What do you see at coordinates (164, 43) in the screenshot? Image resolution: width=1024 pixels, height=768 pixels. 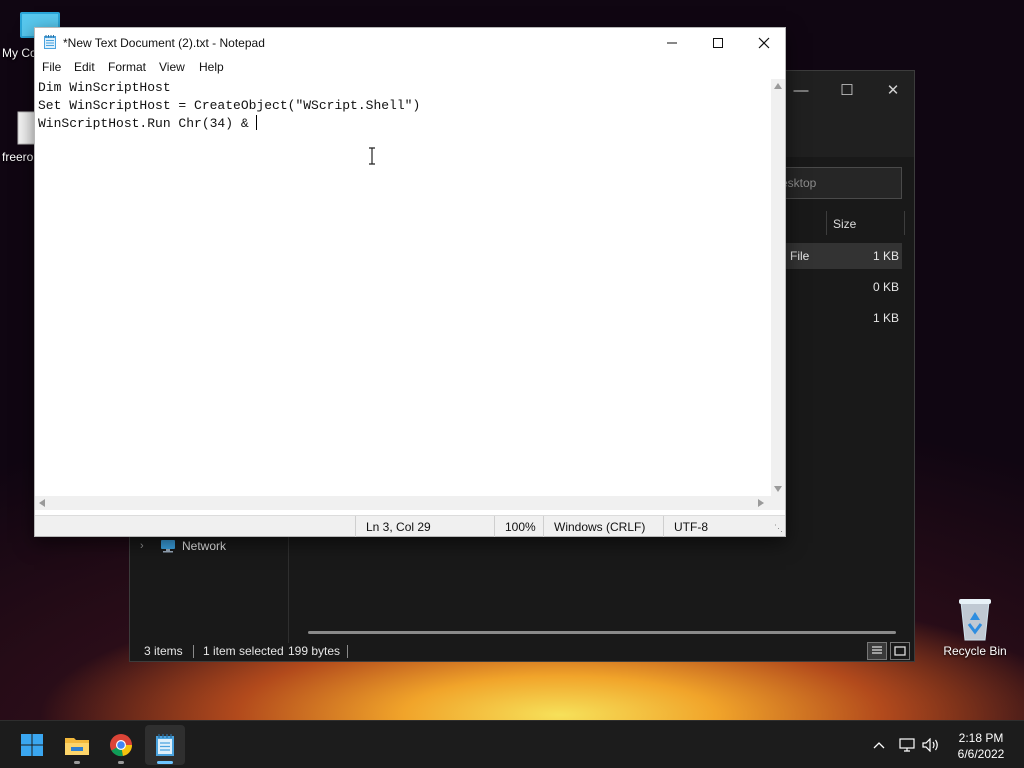 I see `window-title: *New Text Document (2).txt - Notepad` at bounding box center [164, 43].